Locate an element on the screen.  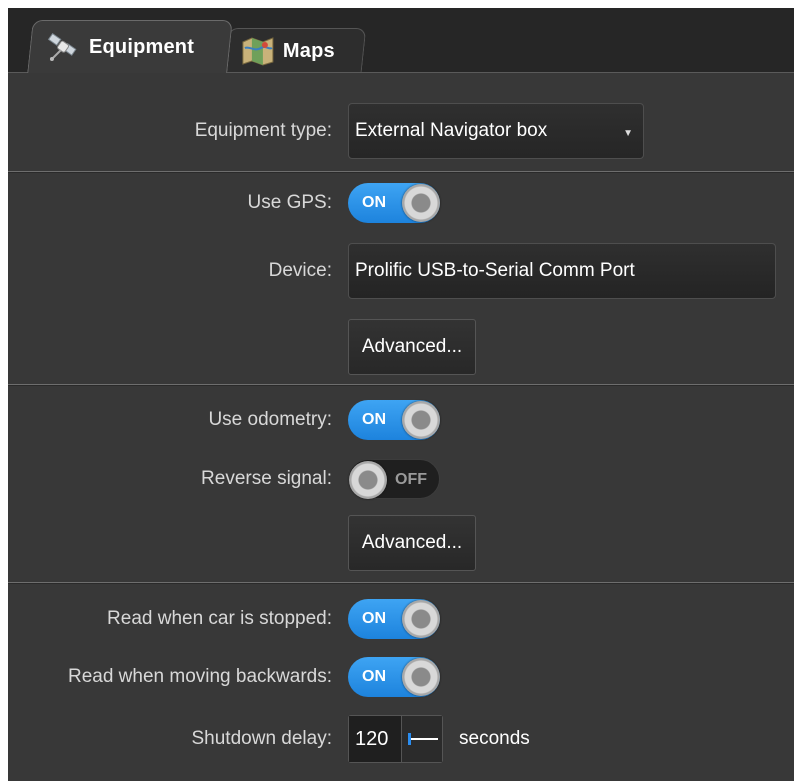
use-odometry-toggle: ON is located at coordinates (394, 420).